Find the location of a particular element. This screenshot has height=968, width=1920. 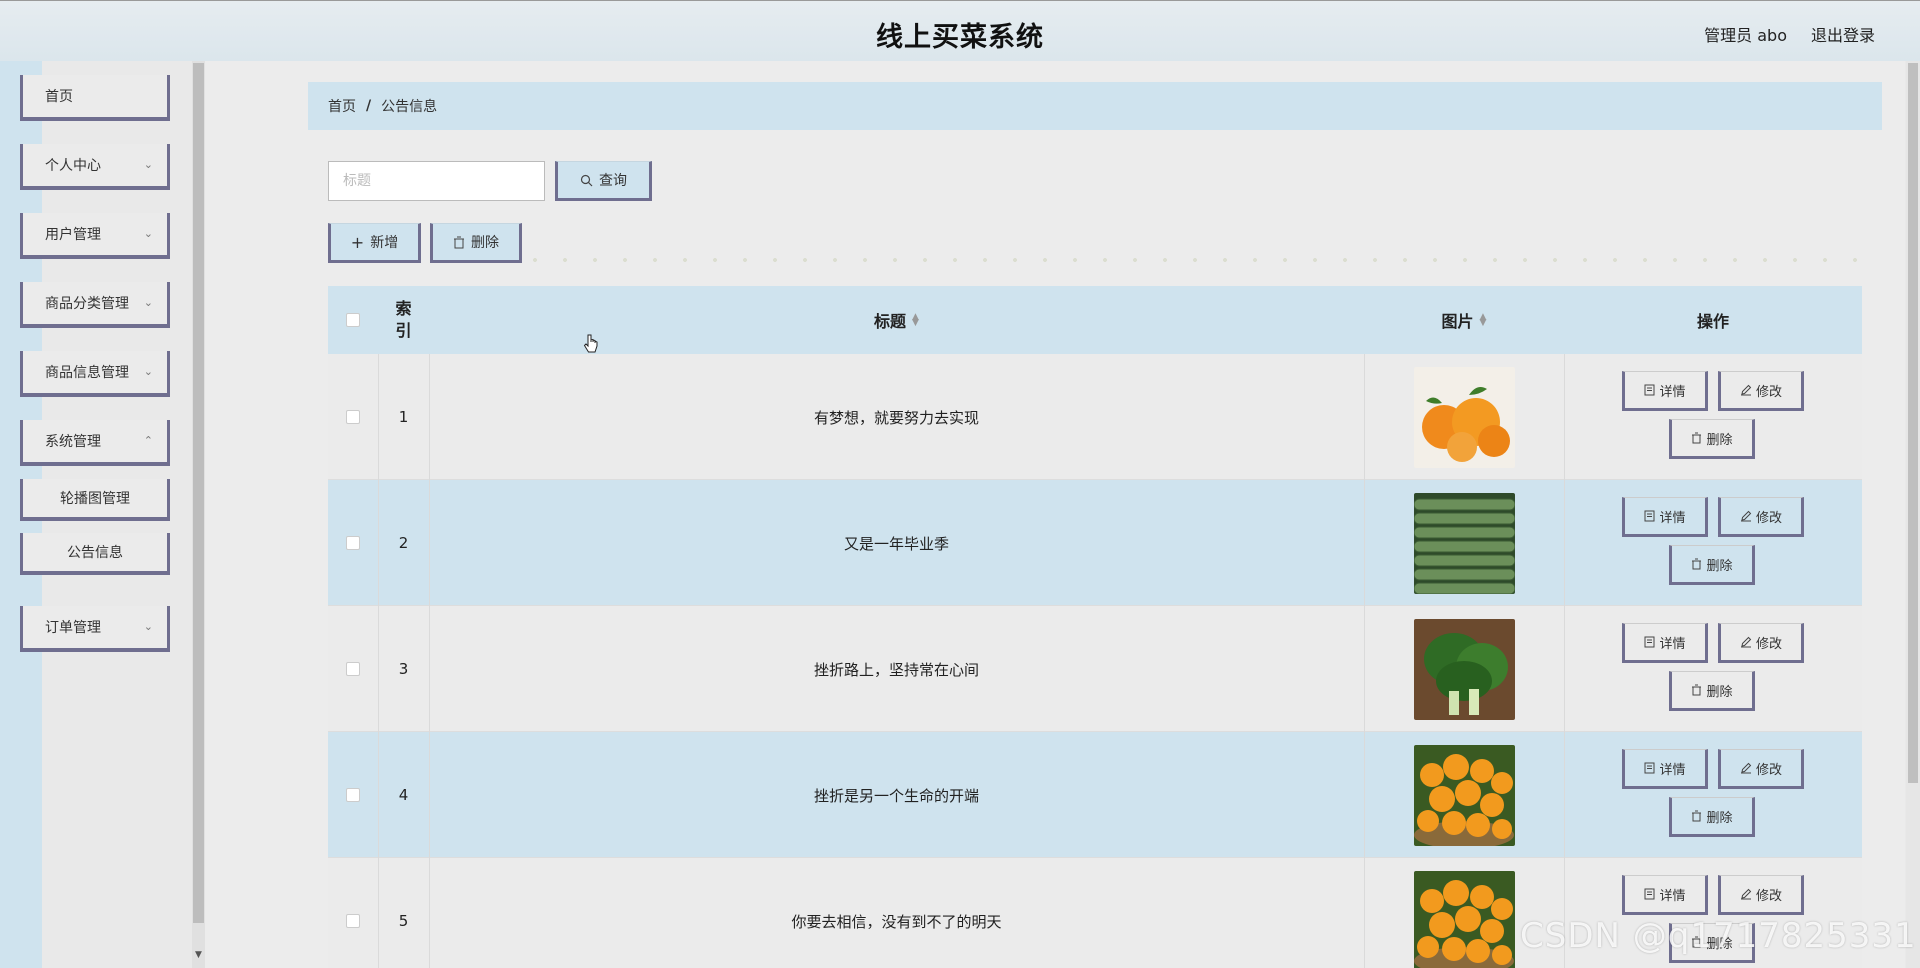

select-all-checkbox is located at coordinates (353, 320).